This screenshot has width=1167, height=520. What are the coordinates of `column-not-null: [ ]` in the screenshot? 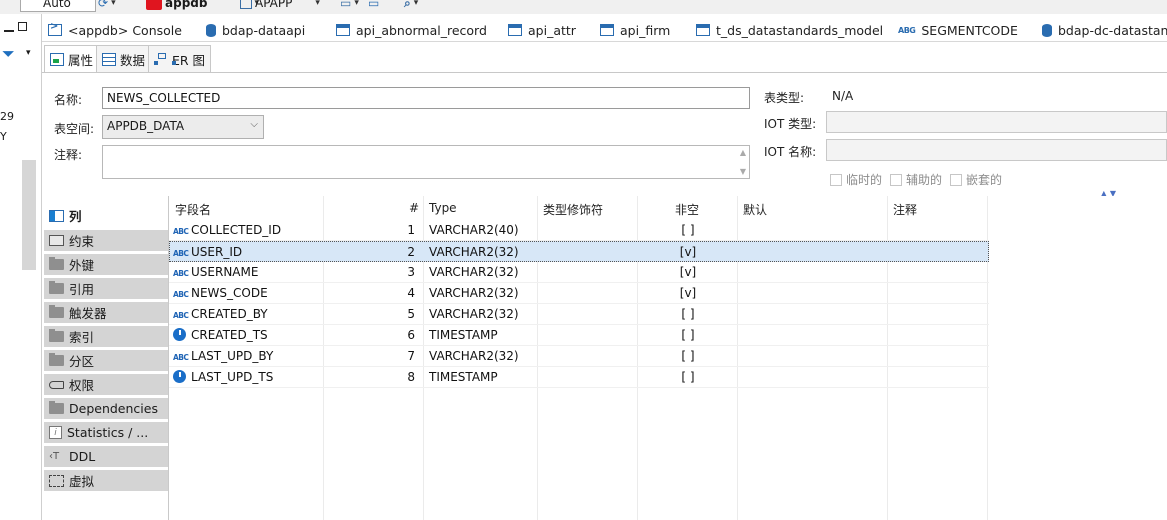 It's located at (688, 335).